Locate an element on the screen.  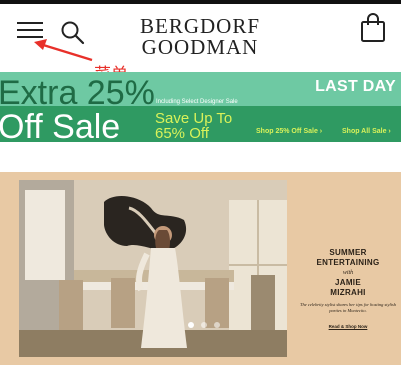
logo-line-2: GOODMAN is located at coordinates (200, 47).